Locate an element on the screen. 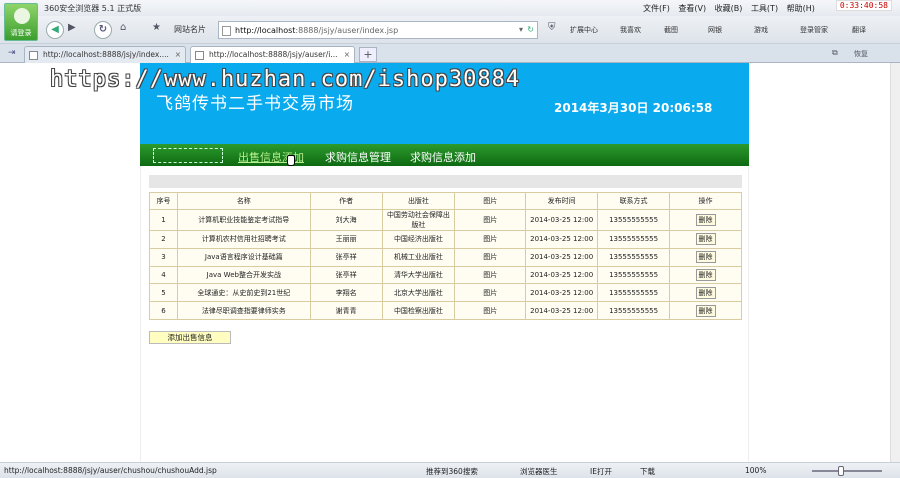 This screenshot has width=900, height=478. current-datetime: 2014年3月30日 20:06:58 is located at coordinates (633, 108).